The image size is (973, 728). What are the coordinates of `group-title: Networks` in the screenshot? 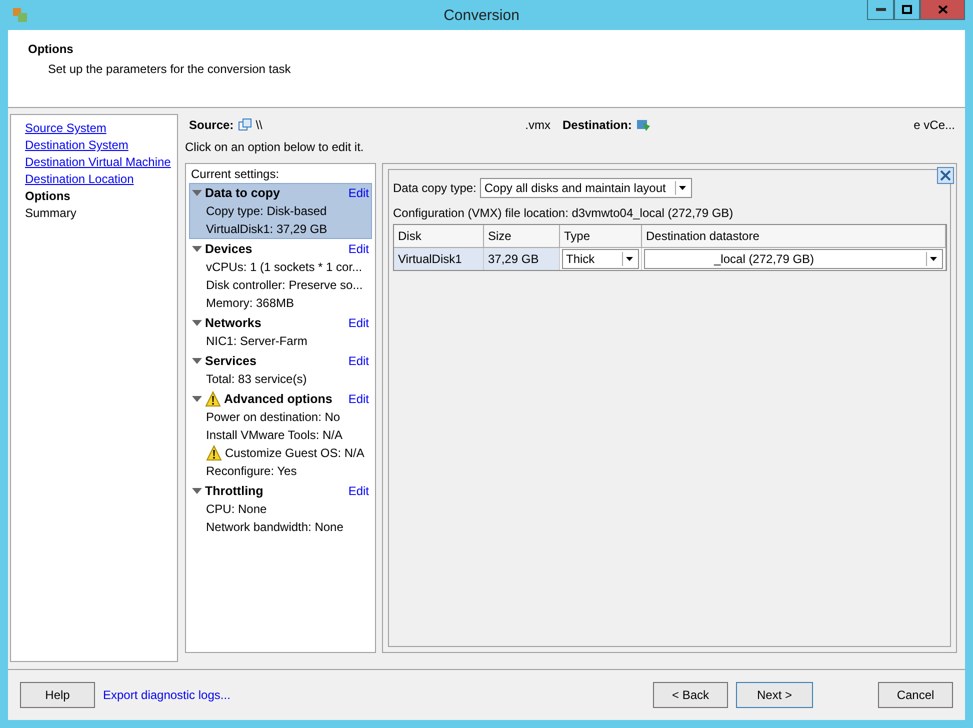 It's located at (233, 323).